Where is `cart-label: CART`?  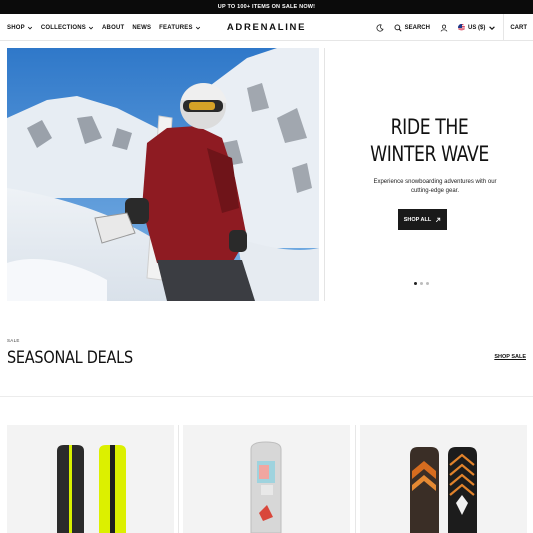
cart-label: CART is located at coordinates (518, 27).